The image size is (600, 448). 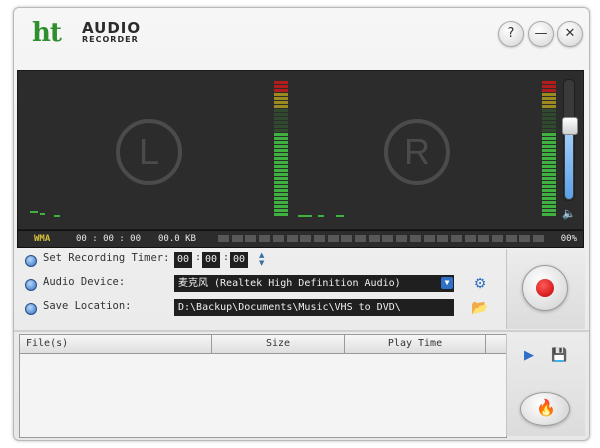 I want to click on spin-down-icon: ▼, so click(x=264, y=263).